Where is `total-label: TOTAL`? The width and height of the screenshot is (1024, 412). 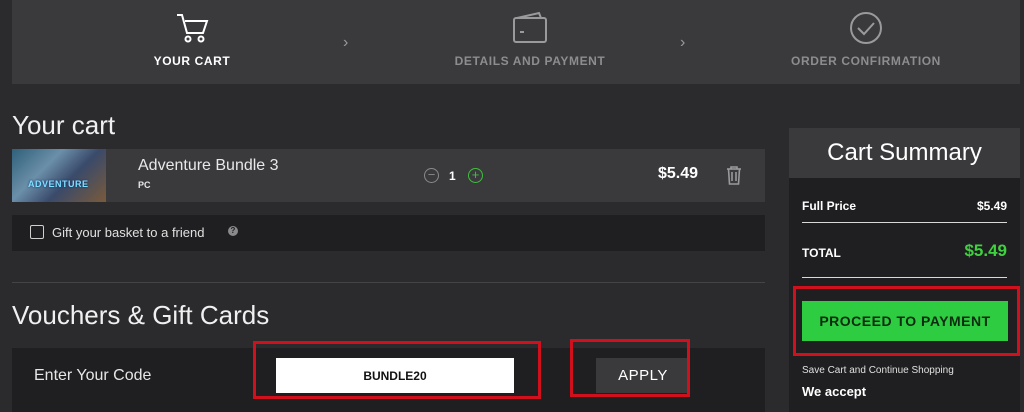
total-label: TOTAL is located at coordinates (821, 253).